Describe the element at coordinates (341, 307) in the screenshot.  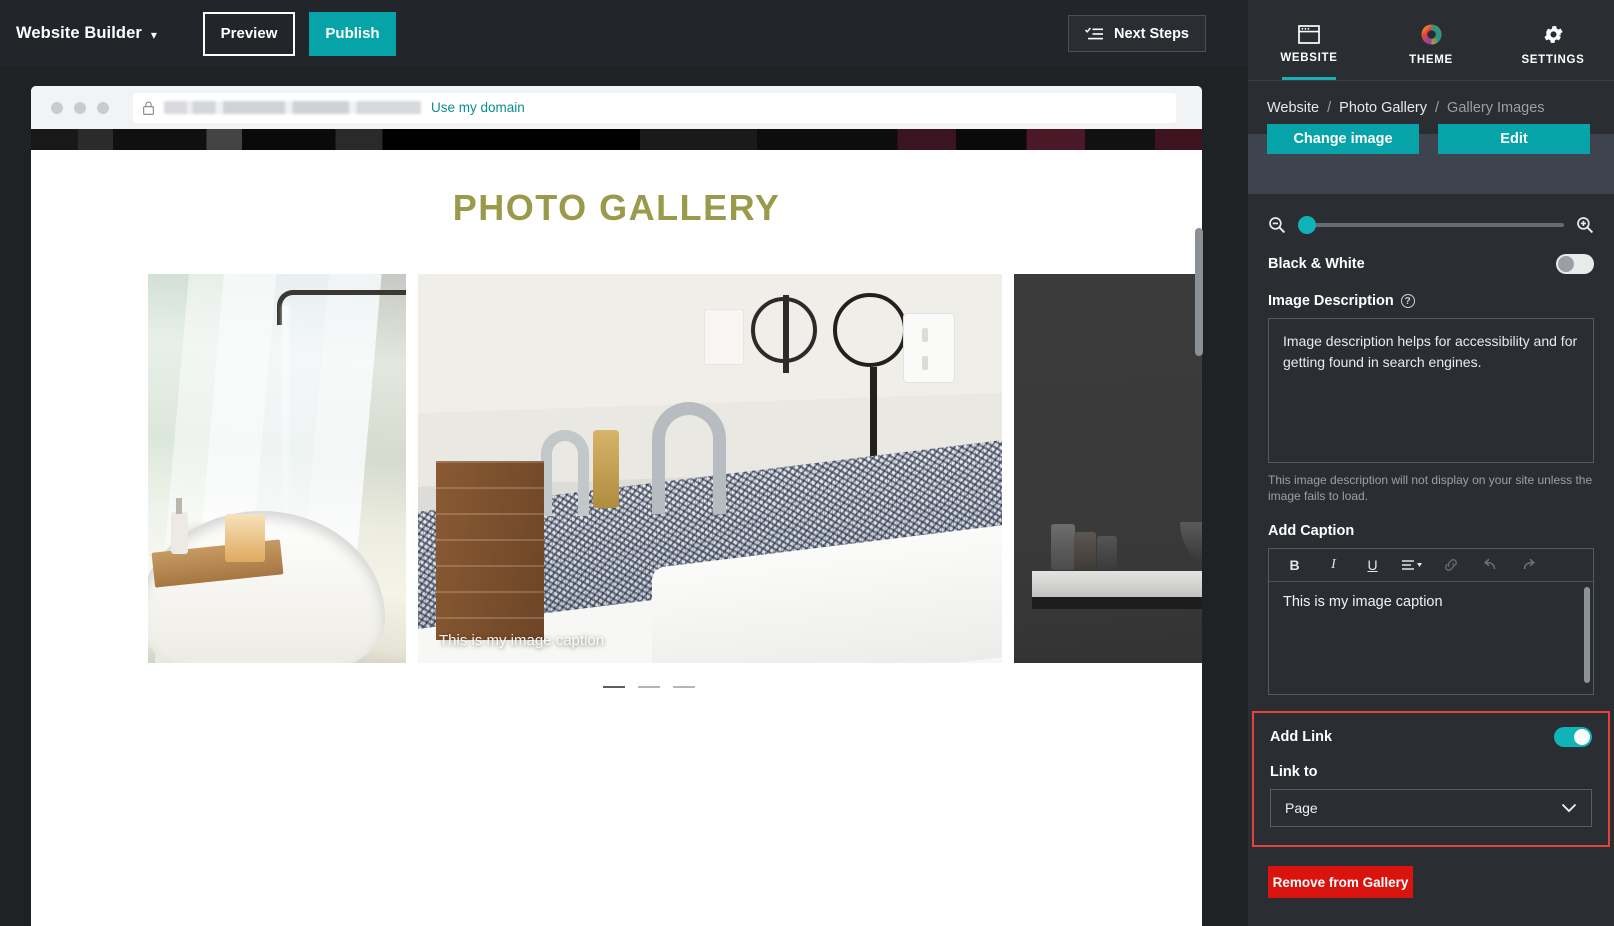
I see `faucet-shape` at that location.